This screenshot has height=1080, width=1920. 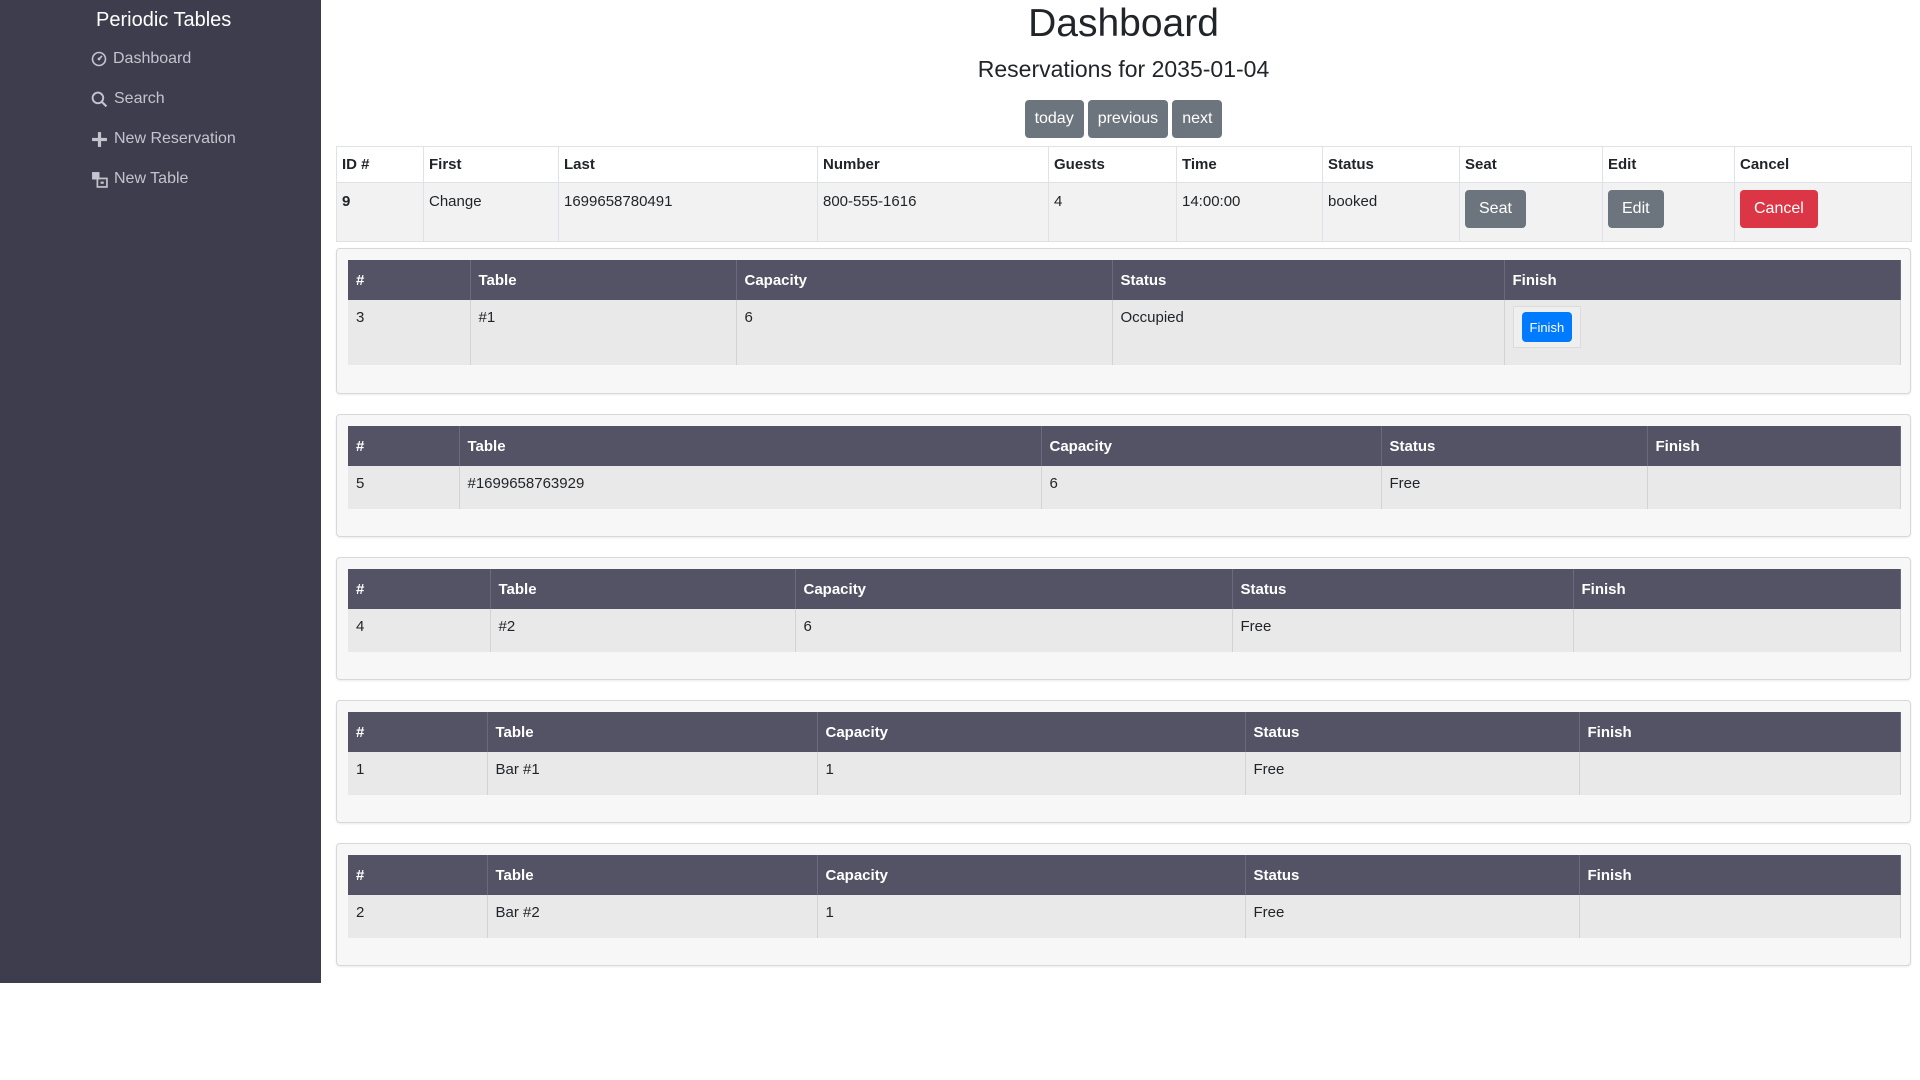 I want to click on date-navigation: today previous next, so click(x=1123, y=119).